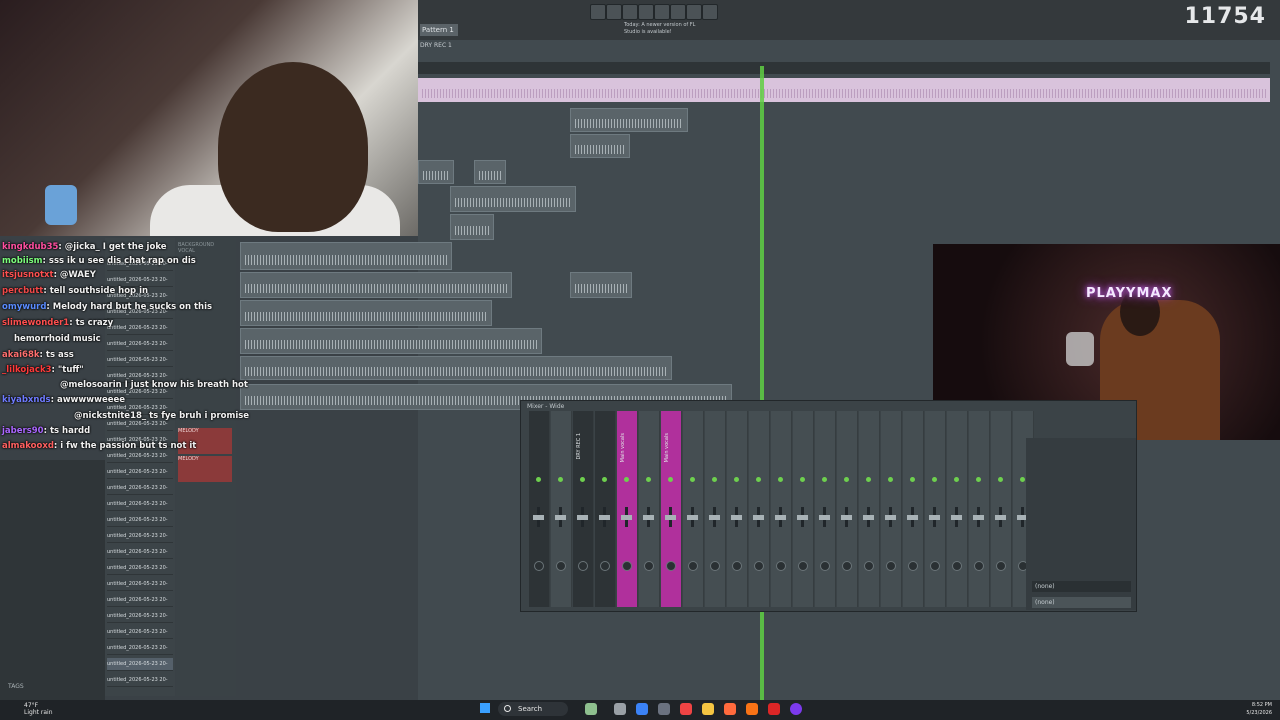  I want to click on browser-panel, so click(52, 580).